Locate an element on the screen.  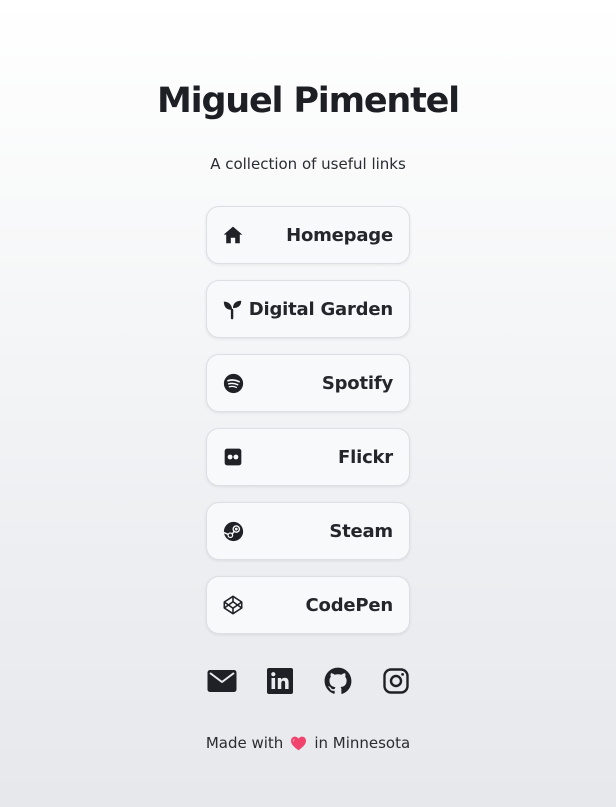
link-label: Digital Garden is located at coordinates (320, 309).